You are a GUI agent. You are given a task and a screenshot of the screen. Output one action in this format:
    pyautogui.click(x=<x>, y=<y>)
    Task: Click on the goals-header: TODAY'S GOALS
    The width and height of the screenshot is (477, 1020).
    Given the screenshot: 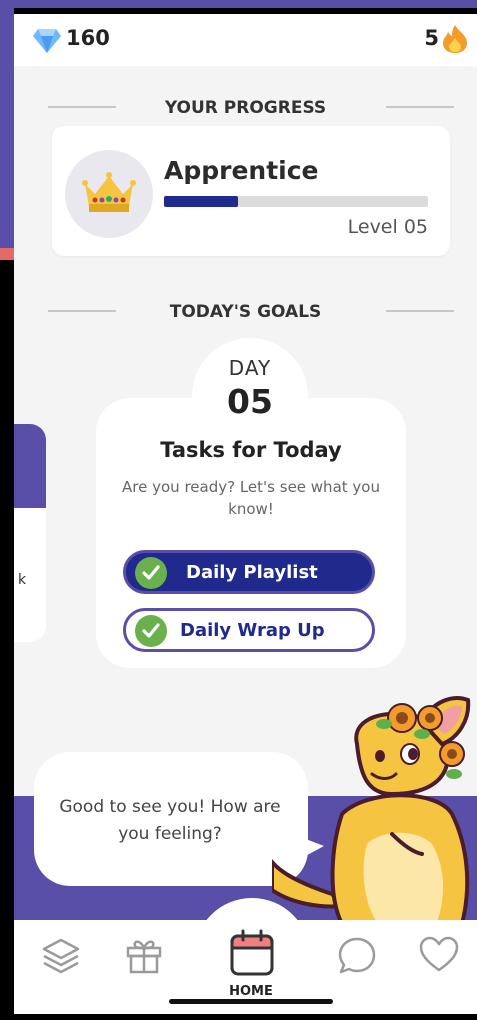 What is the action you would take?
    pyautogui.click(x=245, y=312)
    